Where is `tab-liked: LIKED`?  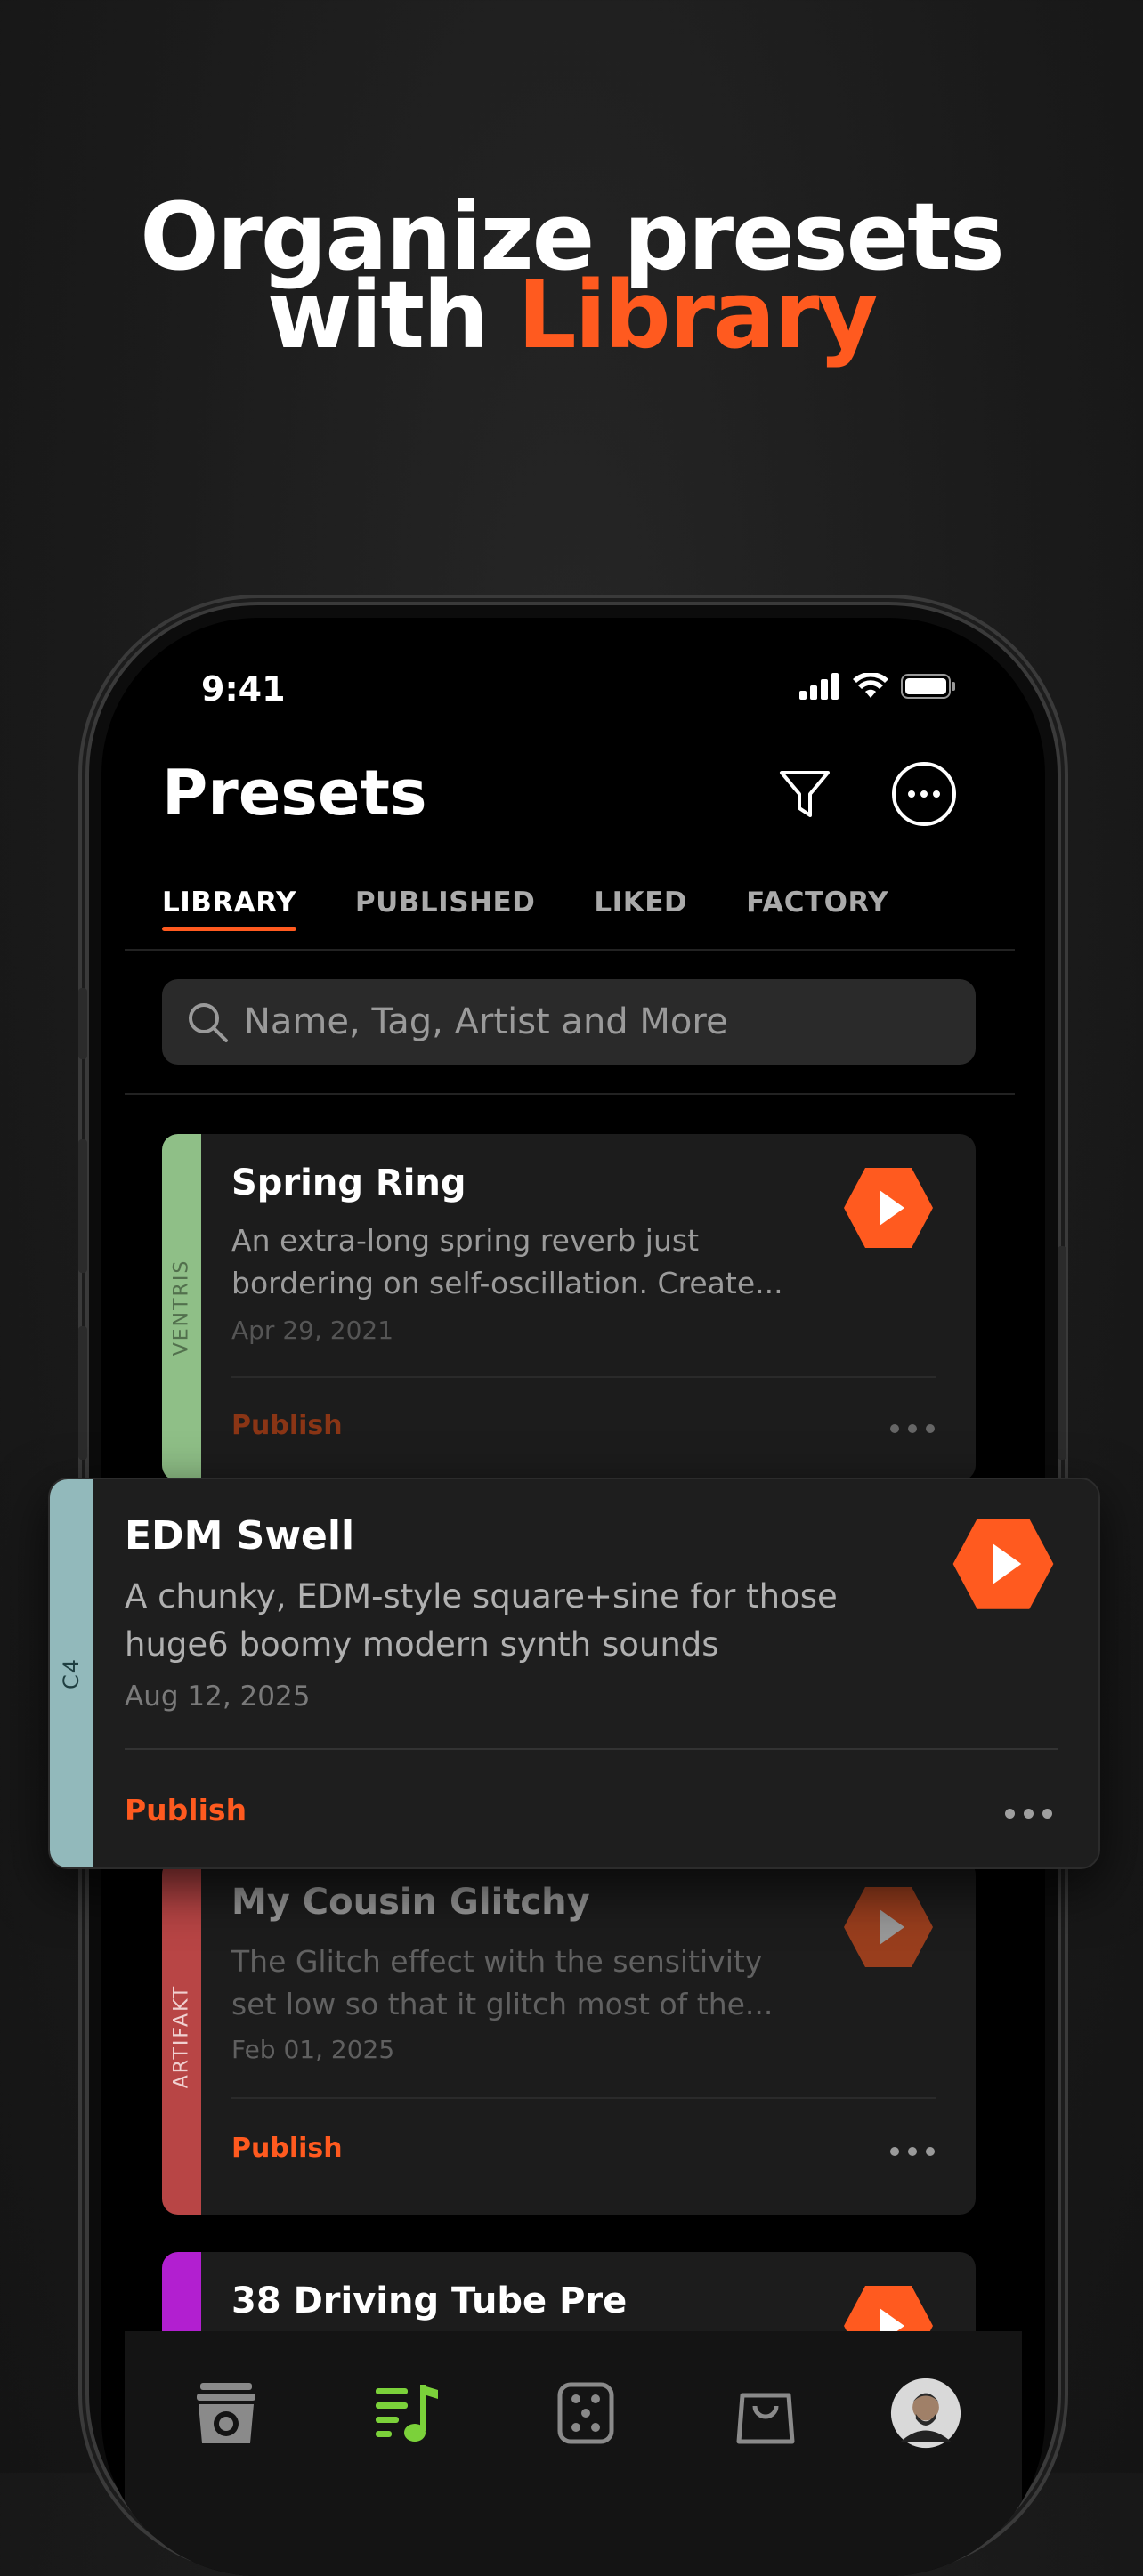 tab-liked: LIKED is located at coordinates (640, 909).